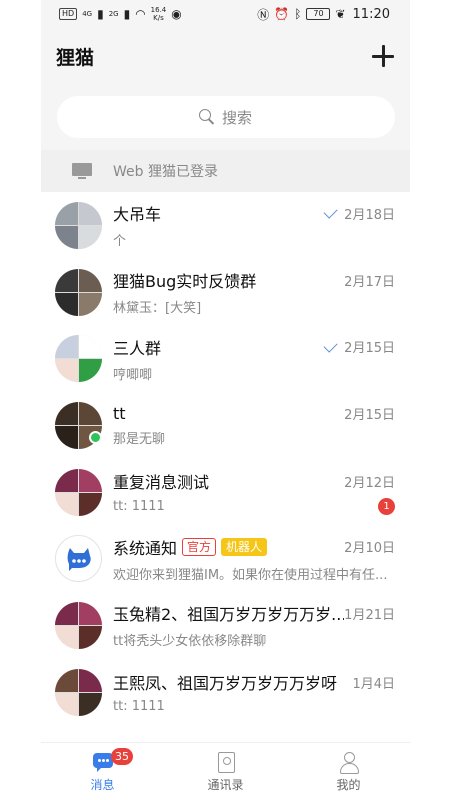 This screenshot has height=800, width=450. Describe the element at coordinates (176, 14) in the screenshot. I see `eye-icon: ◉` at that location.